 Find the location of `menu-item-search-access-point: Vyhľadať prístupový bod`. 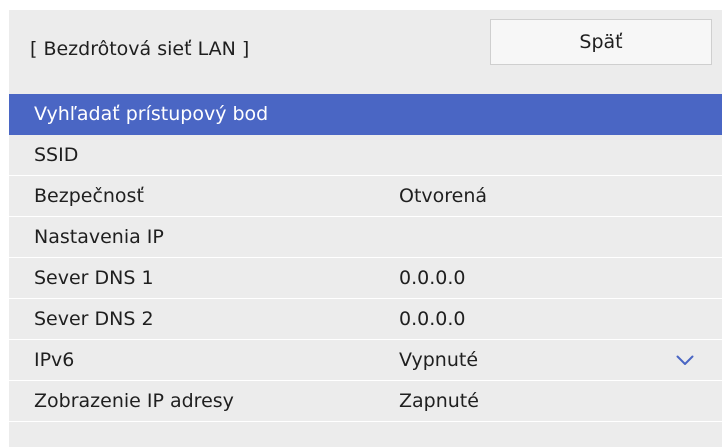

menu-item-search-access-point: Vyhľadať prístupový bod is located at coordinates (365, 114).